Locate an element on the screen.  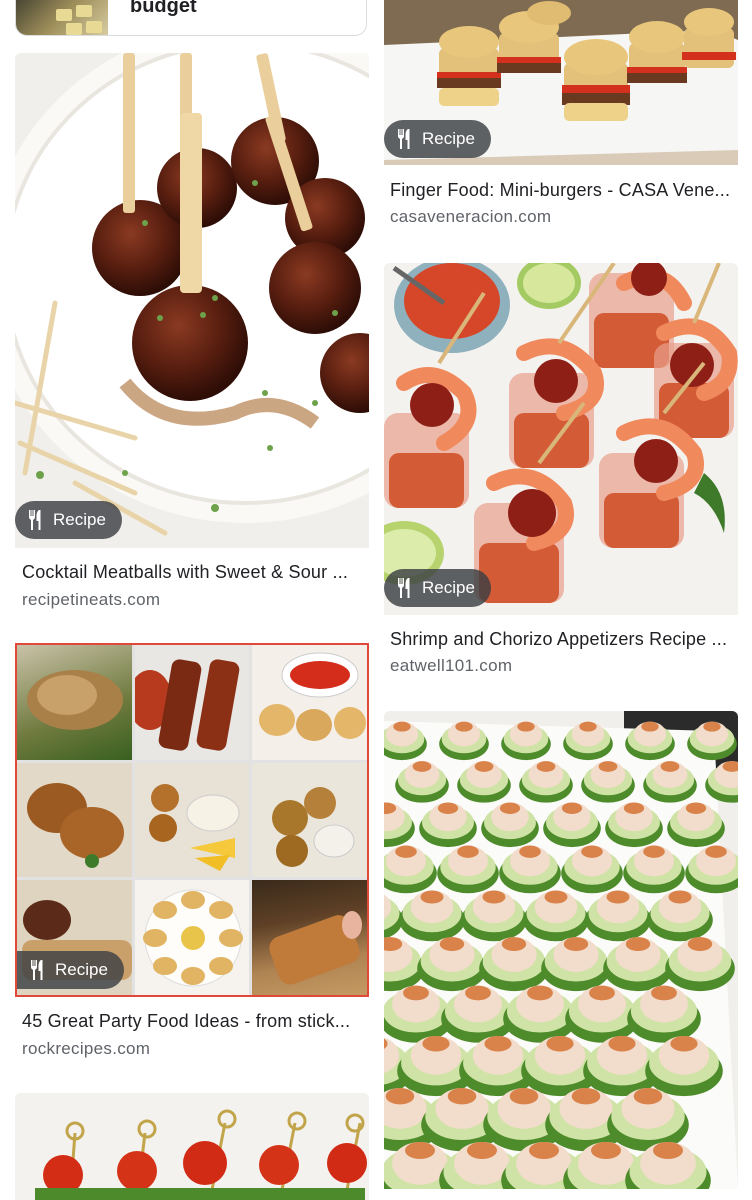
result-source: casaveneracion.com is located at coordinates (471, 216).